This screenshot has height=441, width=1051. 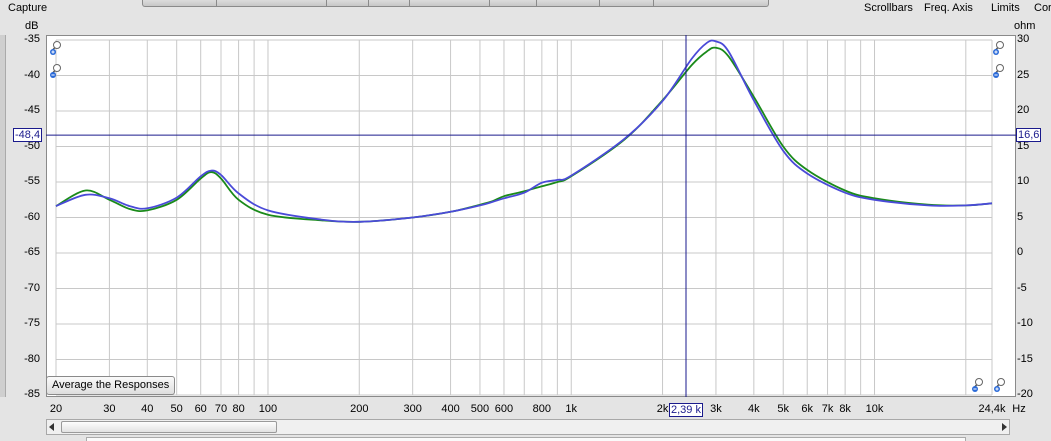 I want to click on right-axis-tick-label: 20, so click(x=1023, y=110).